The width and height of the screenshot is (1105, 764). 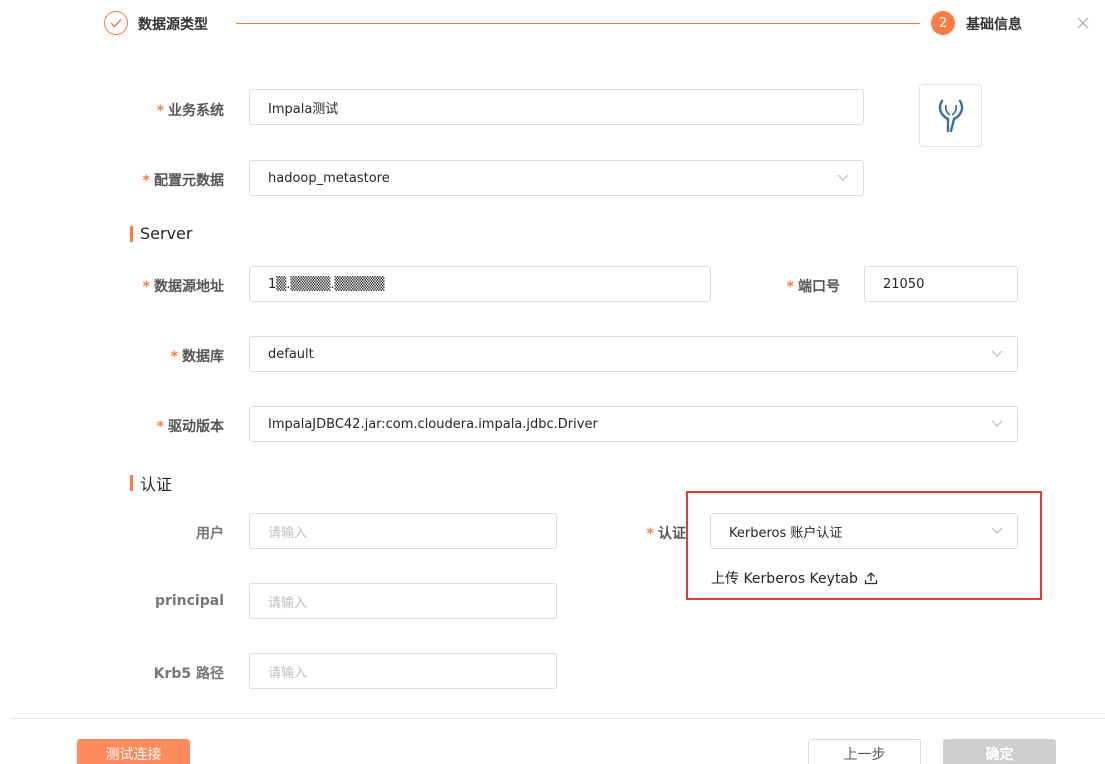 I want to click on auth-label: * 认证, so click(x=666, y=534).